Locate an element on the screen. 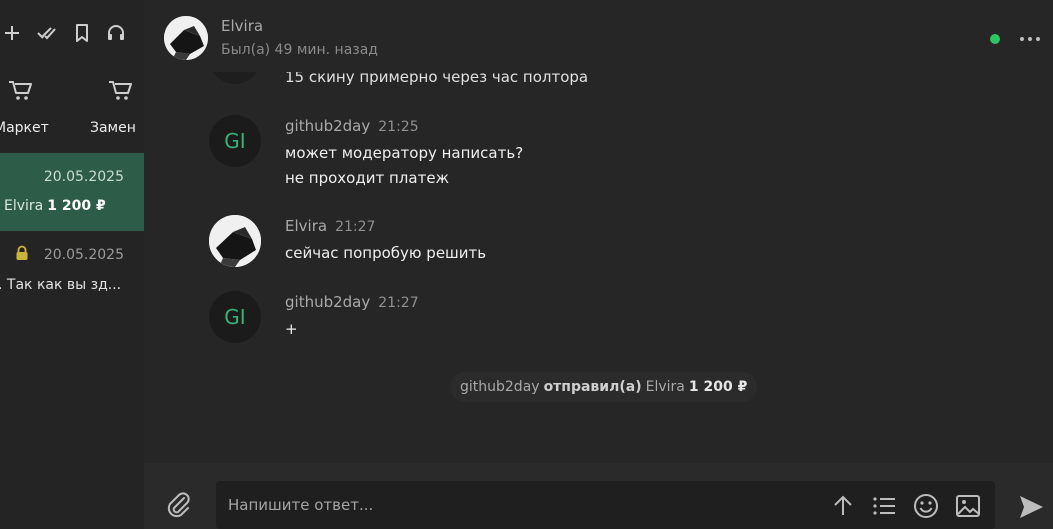  headset-icon is located at coordinates (116, 32).